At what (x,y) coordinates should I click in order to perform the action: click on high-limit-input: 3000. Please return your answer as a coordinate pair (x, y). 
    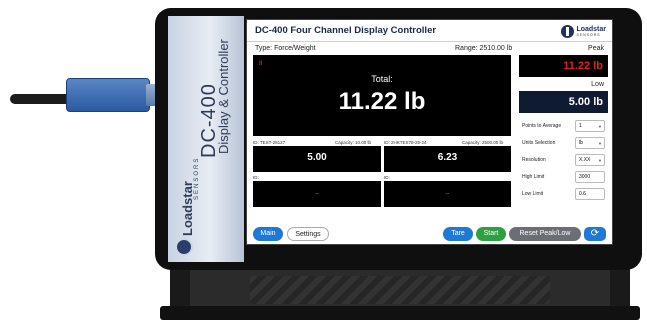
    Looking at the image, I should click on (590, 177).